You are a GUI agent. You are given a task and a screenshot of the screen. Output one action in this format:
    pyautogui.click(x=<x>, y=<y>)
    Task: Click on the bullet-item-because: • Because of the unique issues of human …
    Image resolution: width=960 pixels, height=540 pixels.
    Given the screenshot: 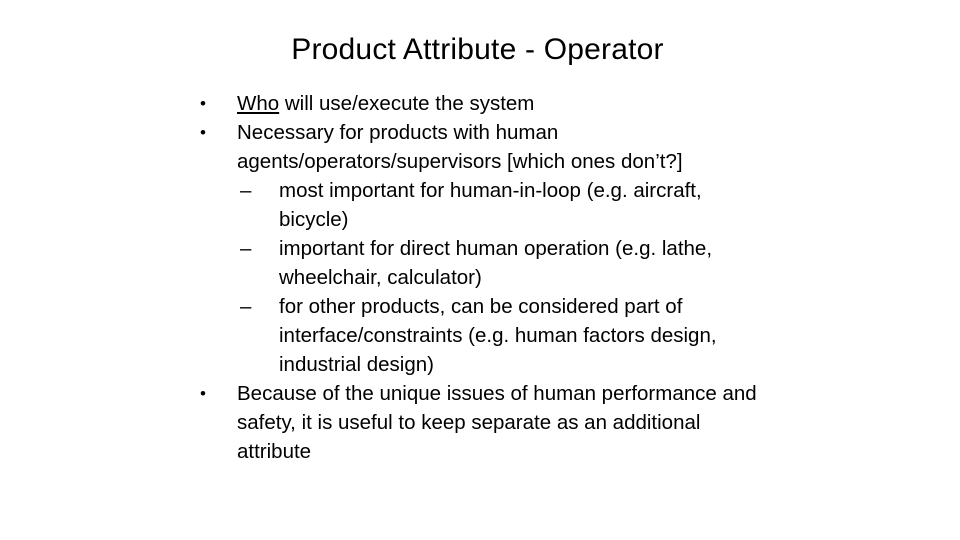 What is the action you would take?
    pyautogui.click(x=500, y=422)
    